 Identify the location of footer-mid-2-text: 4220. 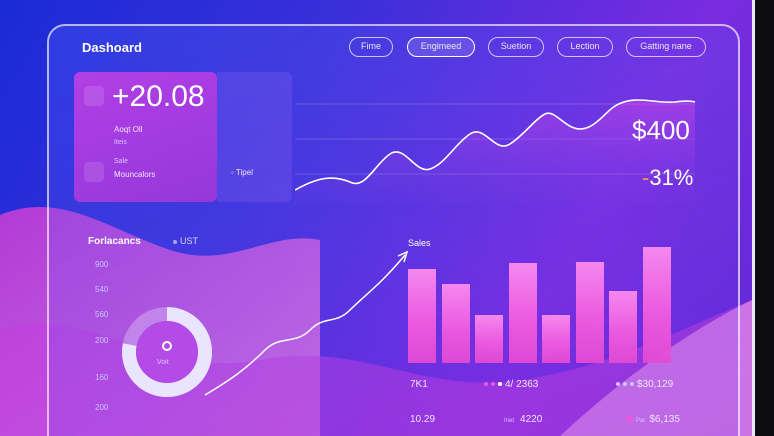
(531, 419).